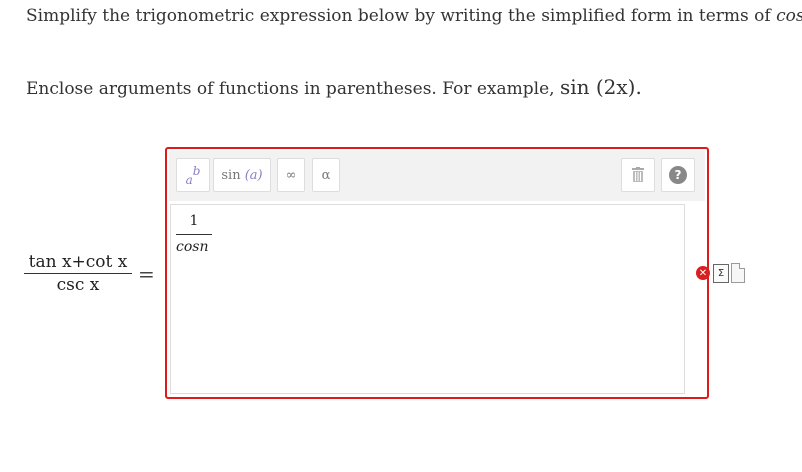  I want to click on help-icon: ?, so click(678, 175).